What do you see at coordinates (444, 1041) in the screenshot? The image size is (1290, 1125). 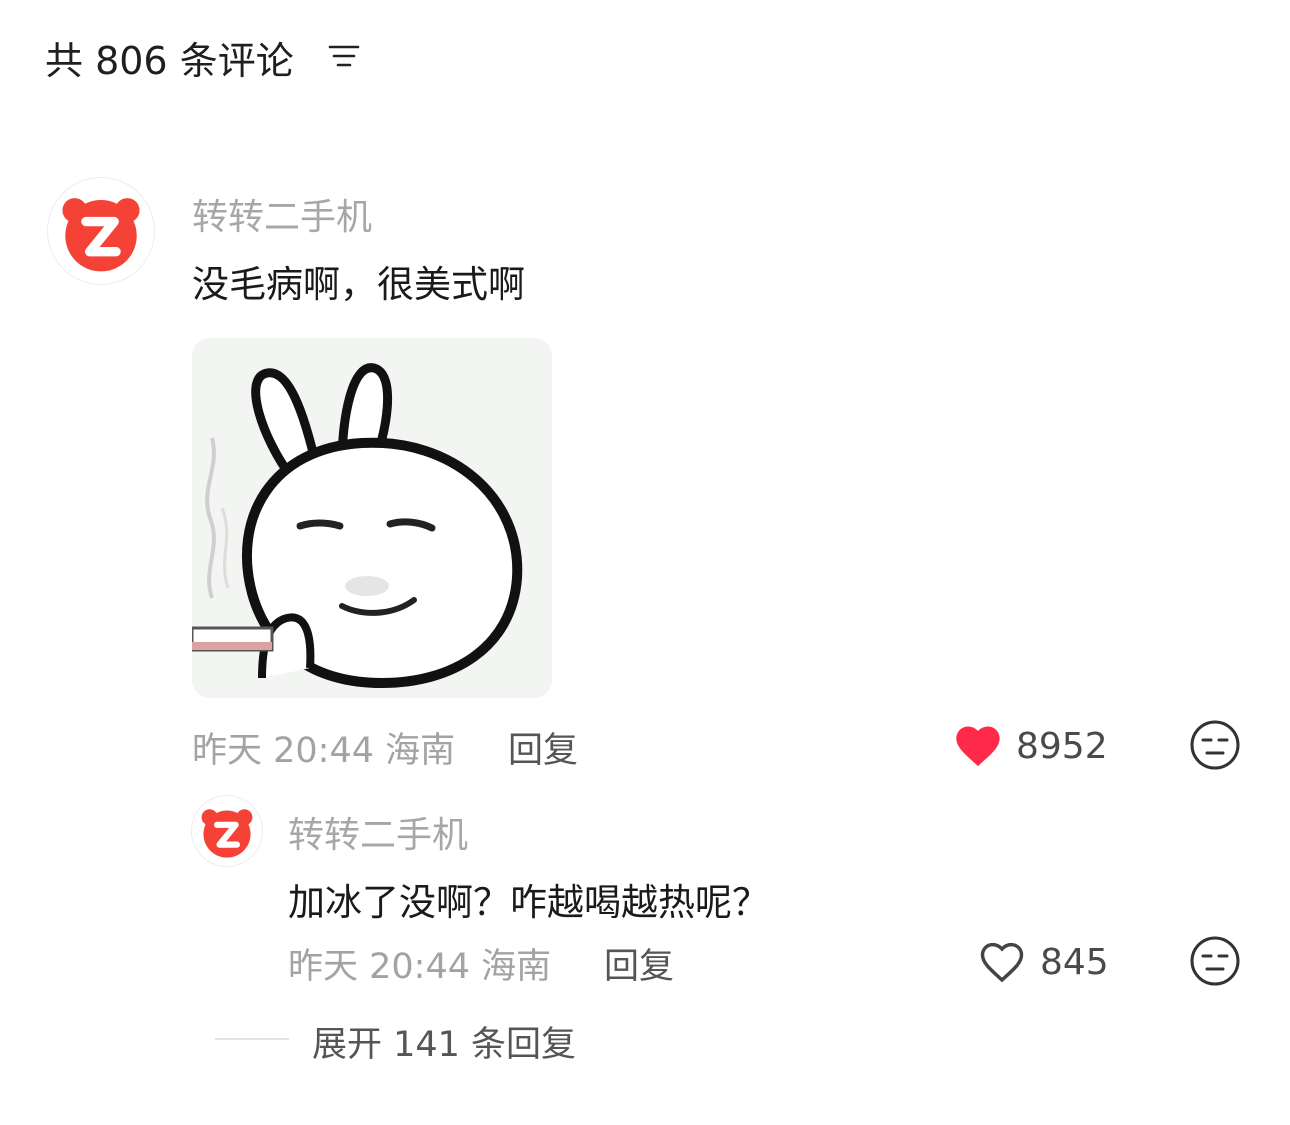 I see `expand-replies-button: 展开 141 条回复` at bounding box center [444, 1041].